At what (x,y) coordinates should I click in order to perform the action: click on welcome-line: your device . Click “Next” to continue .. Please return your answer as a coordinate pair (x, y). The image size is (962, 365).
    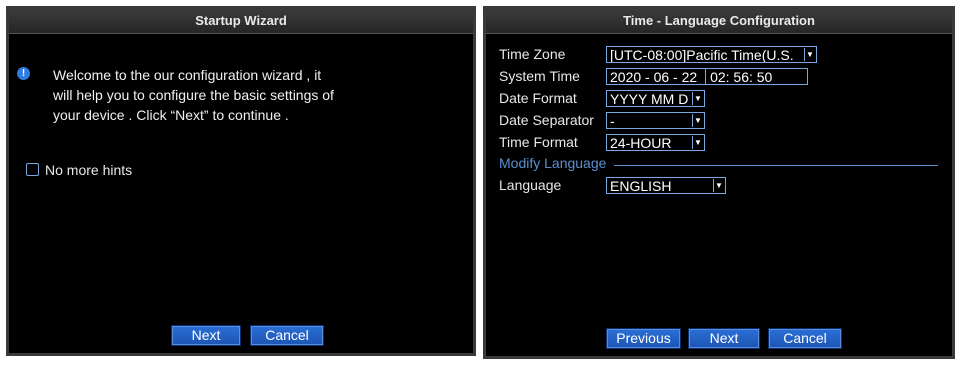
    Looking at the image, I should click on (171, 115).